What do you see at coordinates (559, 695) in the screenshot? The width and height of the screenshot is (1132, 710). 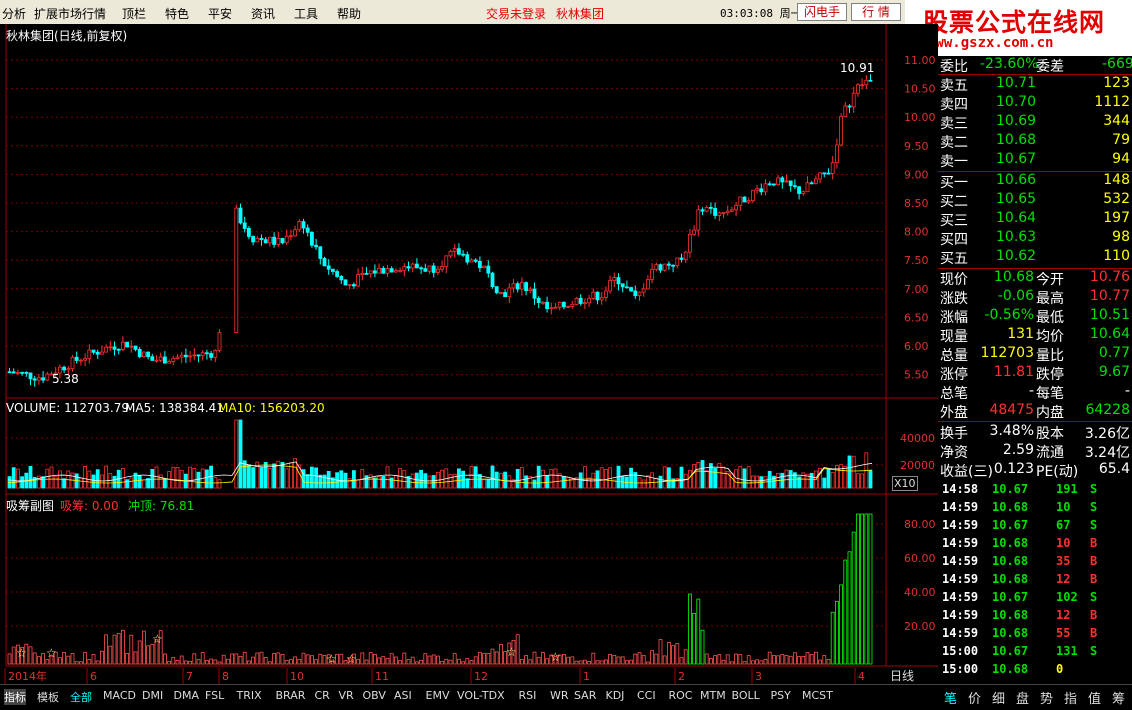 I see `tab-wr: WR` at bounding box center [559, 695].